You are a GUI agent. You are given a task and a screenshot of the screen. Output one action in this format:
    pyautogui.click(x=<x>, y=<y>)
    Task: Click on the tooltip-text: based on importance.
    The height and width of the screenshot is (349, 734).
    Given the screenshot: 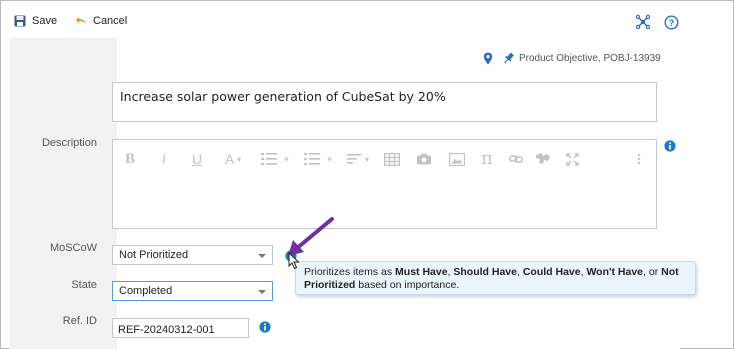 What is the action you would take?
    pyautogui.click(x=407, y=285)
    